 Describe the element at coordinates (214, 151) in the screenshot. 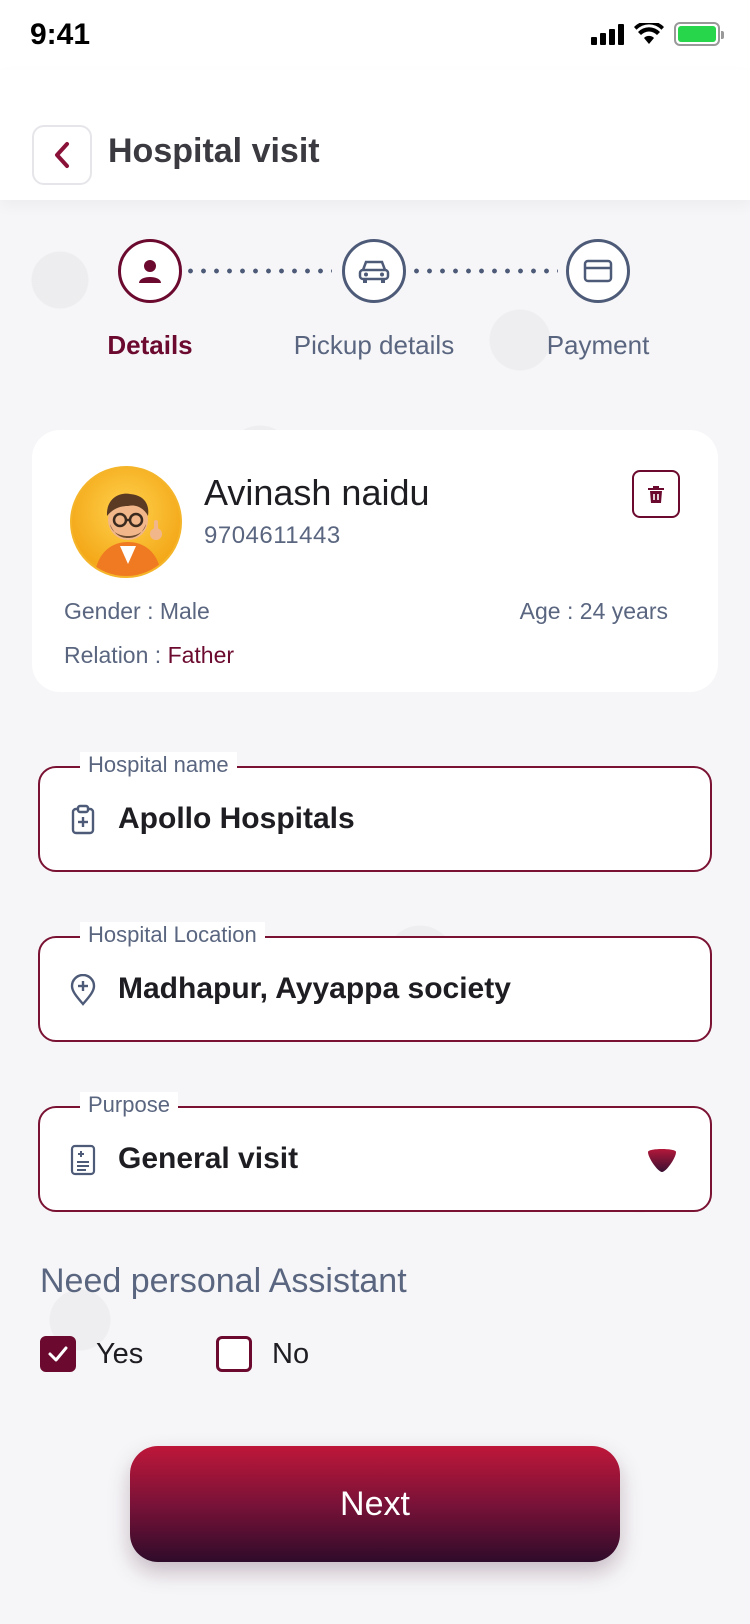

I see `page-title: Hospital visit` at that location.